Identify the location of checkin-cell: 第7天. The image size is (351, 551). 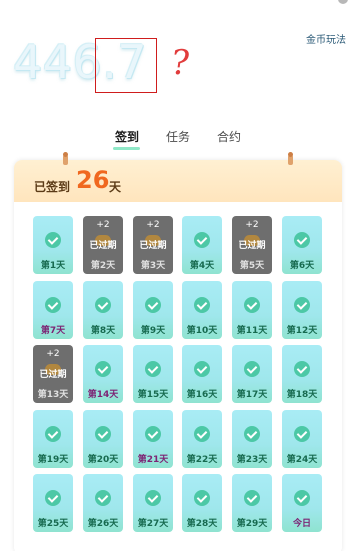
(53, 310).